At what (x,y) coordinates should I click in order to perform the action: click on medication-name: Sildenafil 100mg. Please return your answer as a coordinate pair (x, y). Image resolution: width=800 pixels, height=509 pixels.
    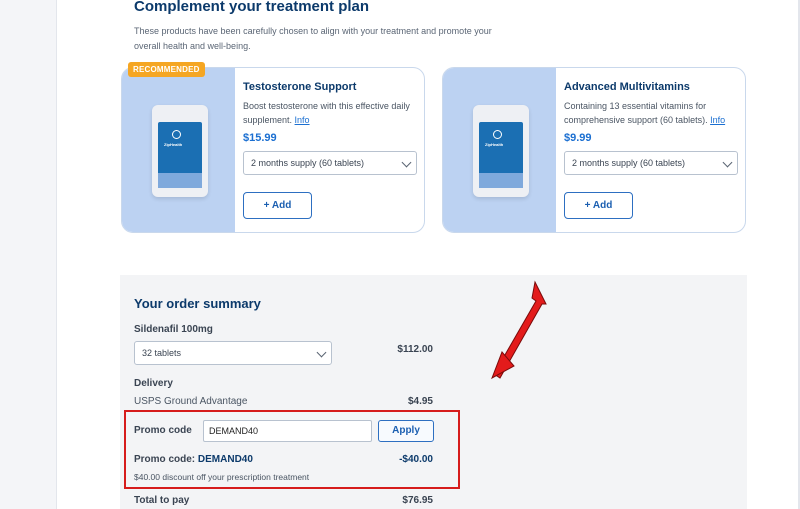
    Looking at the image, I should click on (173, 329).